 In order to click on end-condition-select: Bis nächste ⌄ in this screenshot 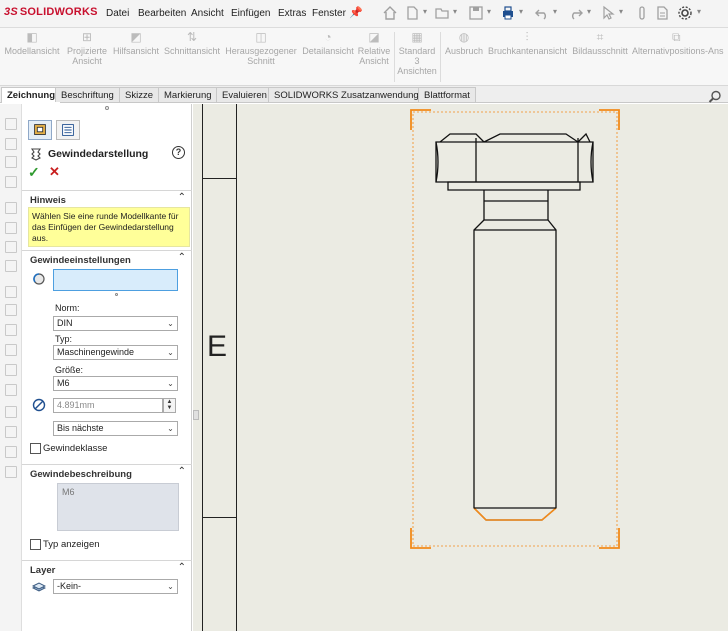, I will do `click(115, 428)`.